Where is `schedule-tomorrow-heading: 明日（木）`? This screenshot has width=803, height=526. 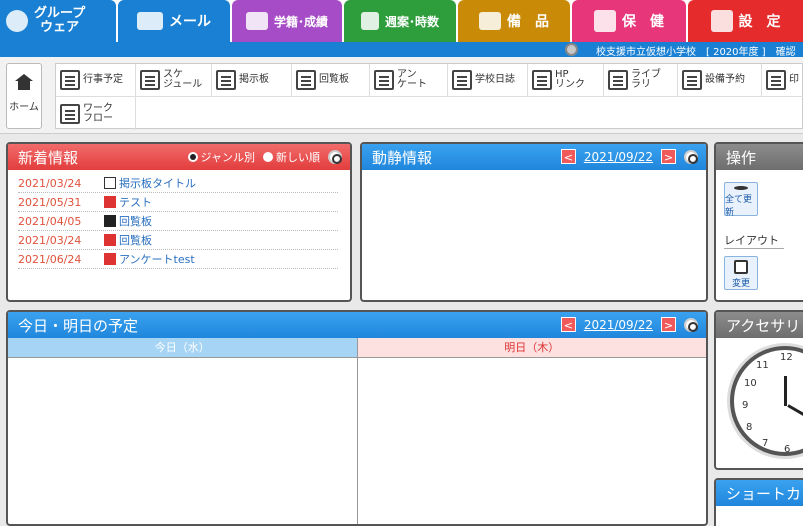 schedule-tomorrow-heading: 明日（木） is located at coordinates (531, 348).